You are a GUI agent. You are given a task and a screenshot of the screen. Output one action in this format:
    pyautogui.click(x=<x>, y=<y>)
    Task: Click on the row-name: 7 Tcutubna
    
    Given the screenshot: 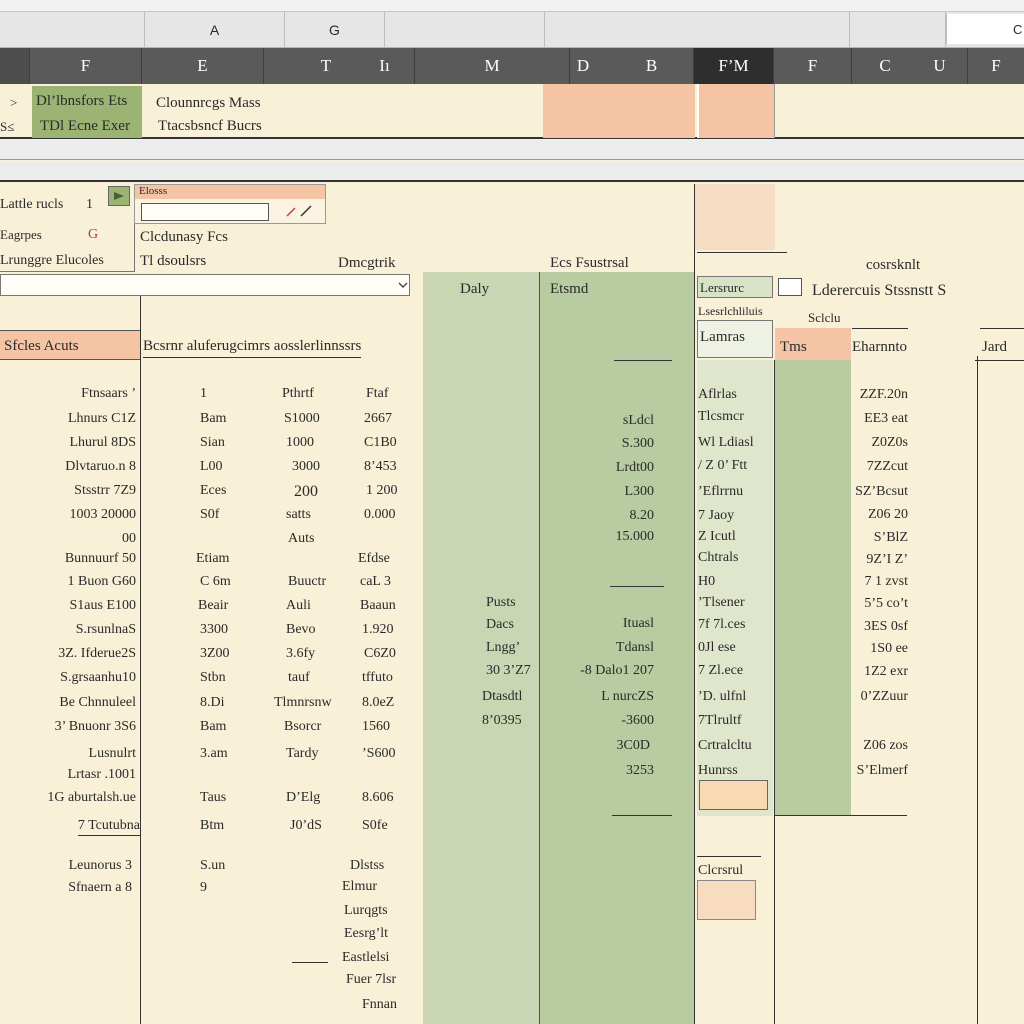 What is the action you would take?
    pyautogui.click(x=108, y=827)
    